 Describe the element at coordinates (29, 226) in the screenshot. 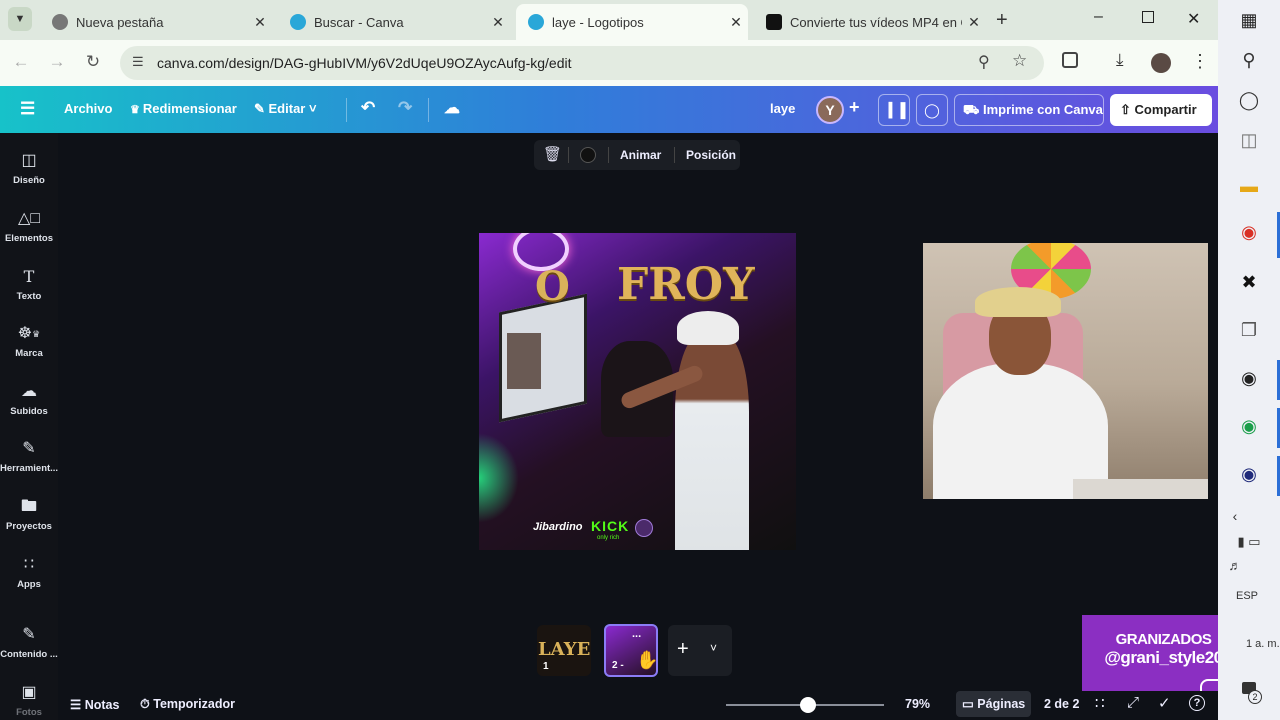

I see `sidebar-item-elementos: △□ Elementos` at that location.